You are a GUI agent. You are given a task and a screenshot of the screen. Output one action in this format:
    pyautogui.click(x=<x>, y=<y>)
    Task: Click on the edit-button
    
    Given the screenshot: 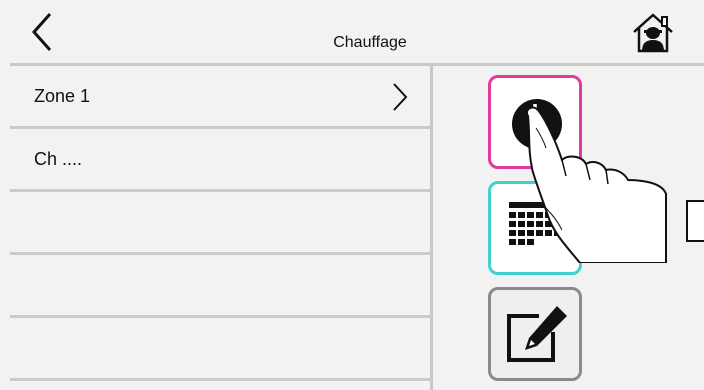 What is the action you would take?
    pyautogui.click(x=535, y=334)
    